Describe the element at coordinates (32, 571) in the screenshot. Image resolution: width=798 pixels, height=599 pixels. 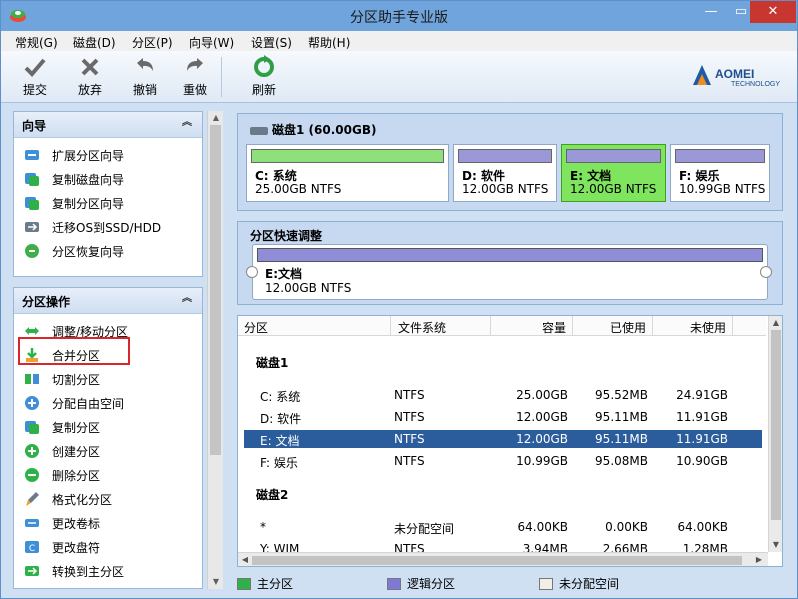
I see `convert-icon` at that location.